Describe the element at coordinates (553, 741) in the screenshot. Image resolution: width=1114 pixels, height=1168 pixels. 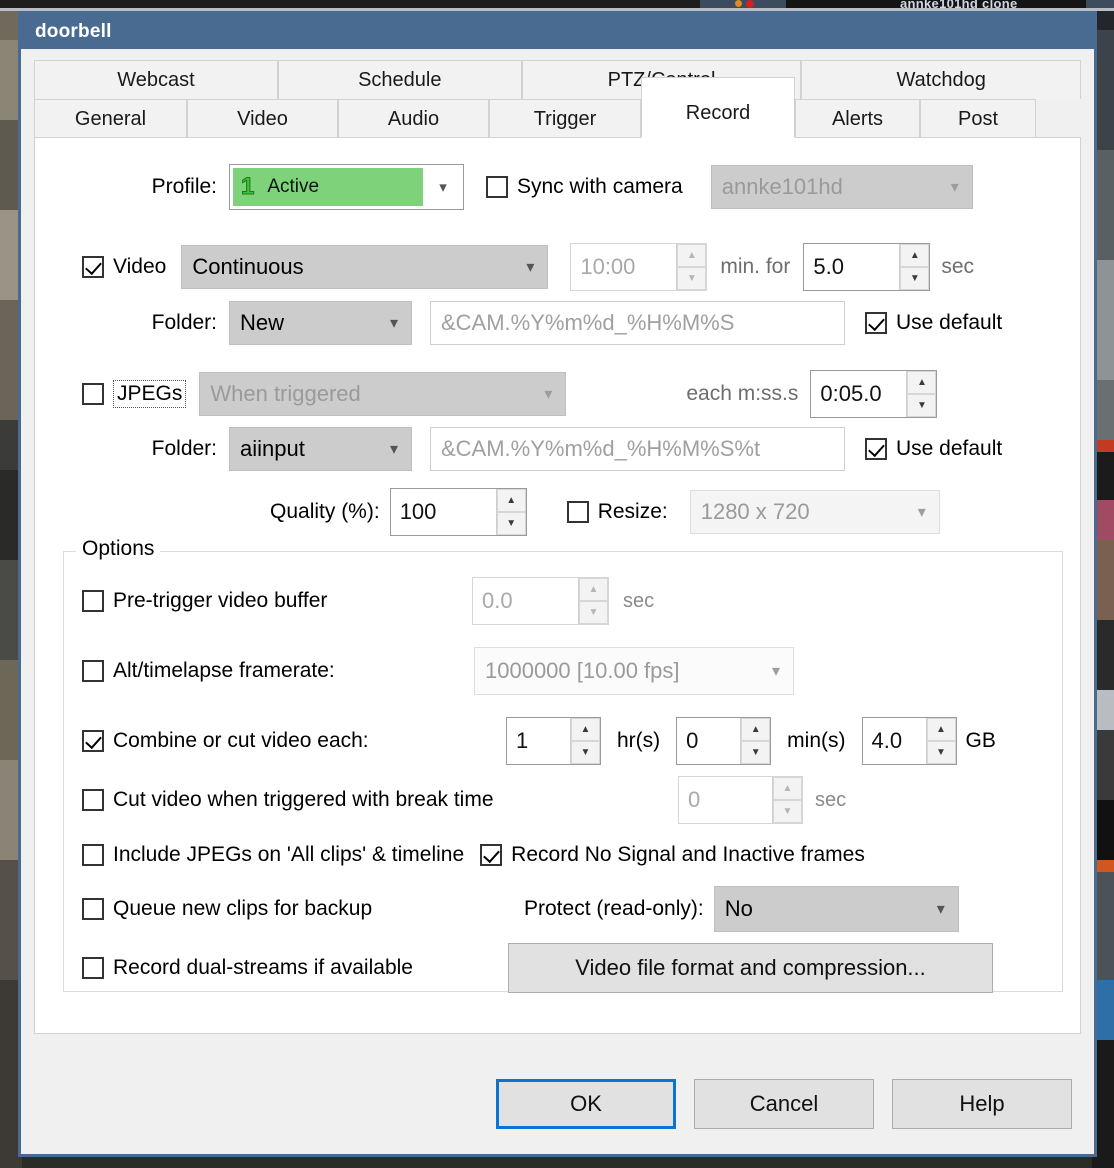
I see `combine-hours-spinner: 1 ▲ ▼` at that location.